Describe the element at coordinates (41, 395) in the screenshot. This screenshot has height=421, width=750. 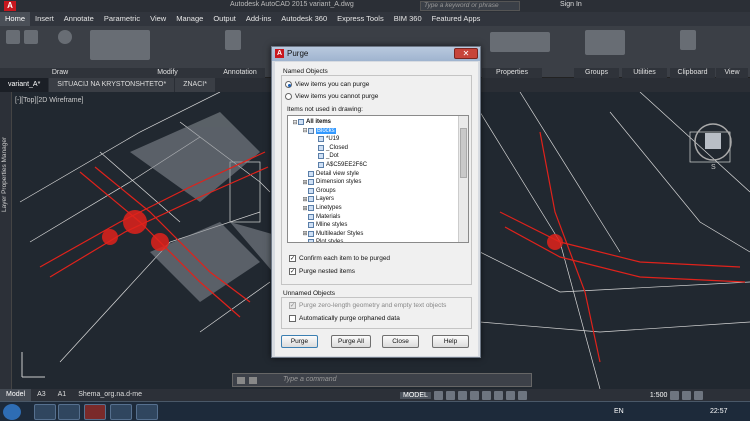
I see `layout-tab: A3` at that location.